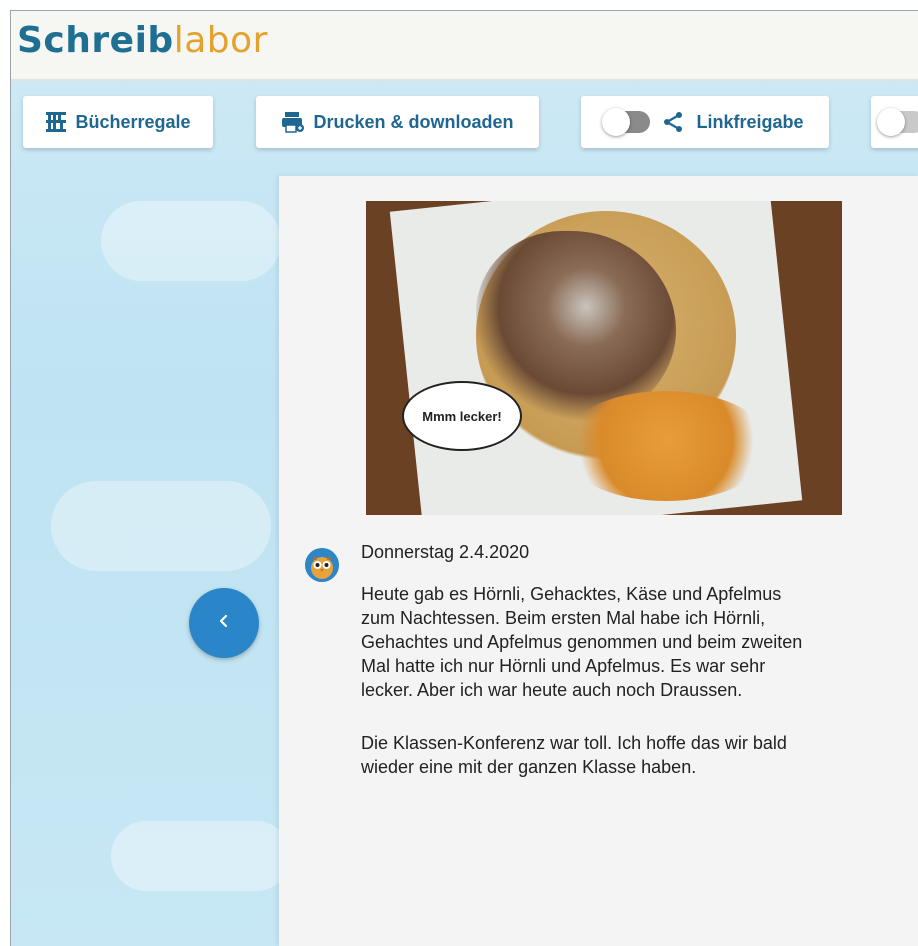  I want to click on bookshelves-button: Bücherregale, so click(118, 122).